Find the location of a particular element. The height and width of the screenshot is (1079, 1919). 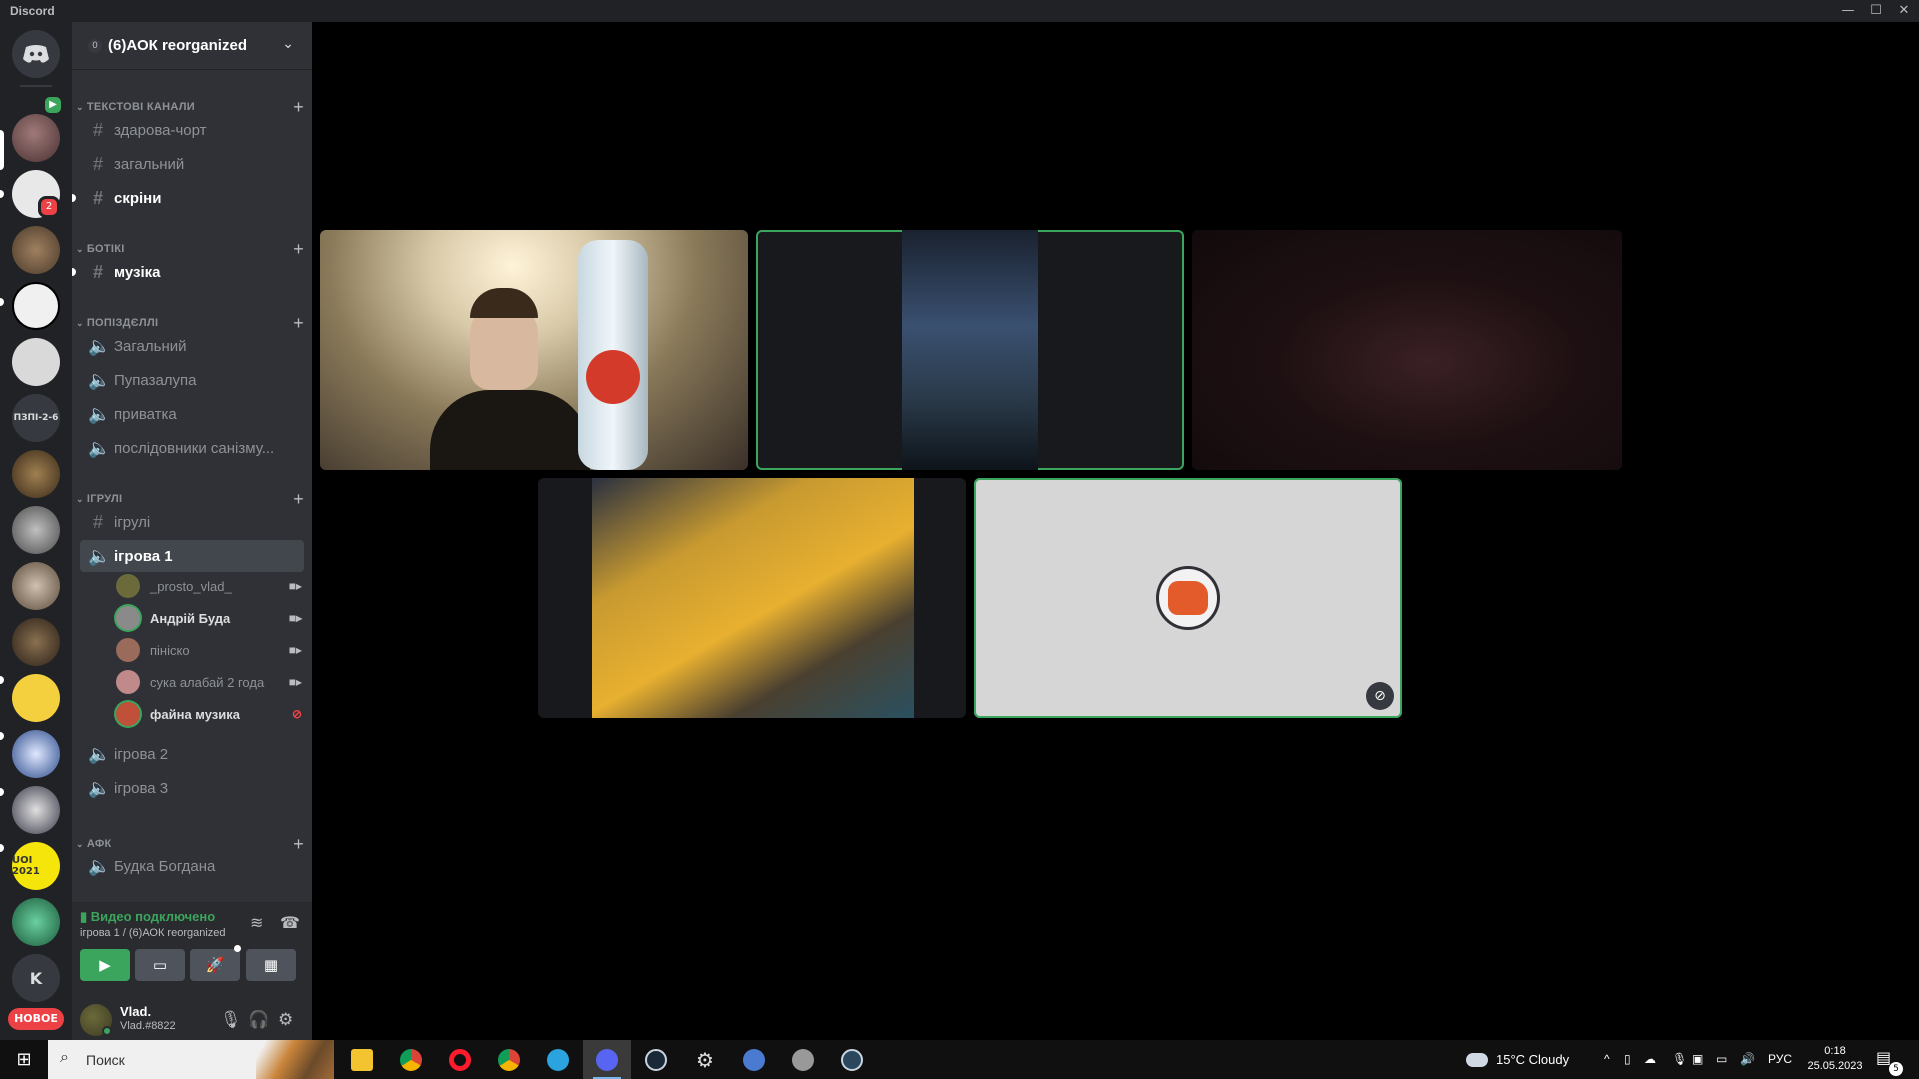

chrome-icon is located at coordinates (411, 1059).